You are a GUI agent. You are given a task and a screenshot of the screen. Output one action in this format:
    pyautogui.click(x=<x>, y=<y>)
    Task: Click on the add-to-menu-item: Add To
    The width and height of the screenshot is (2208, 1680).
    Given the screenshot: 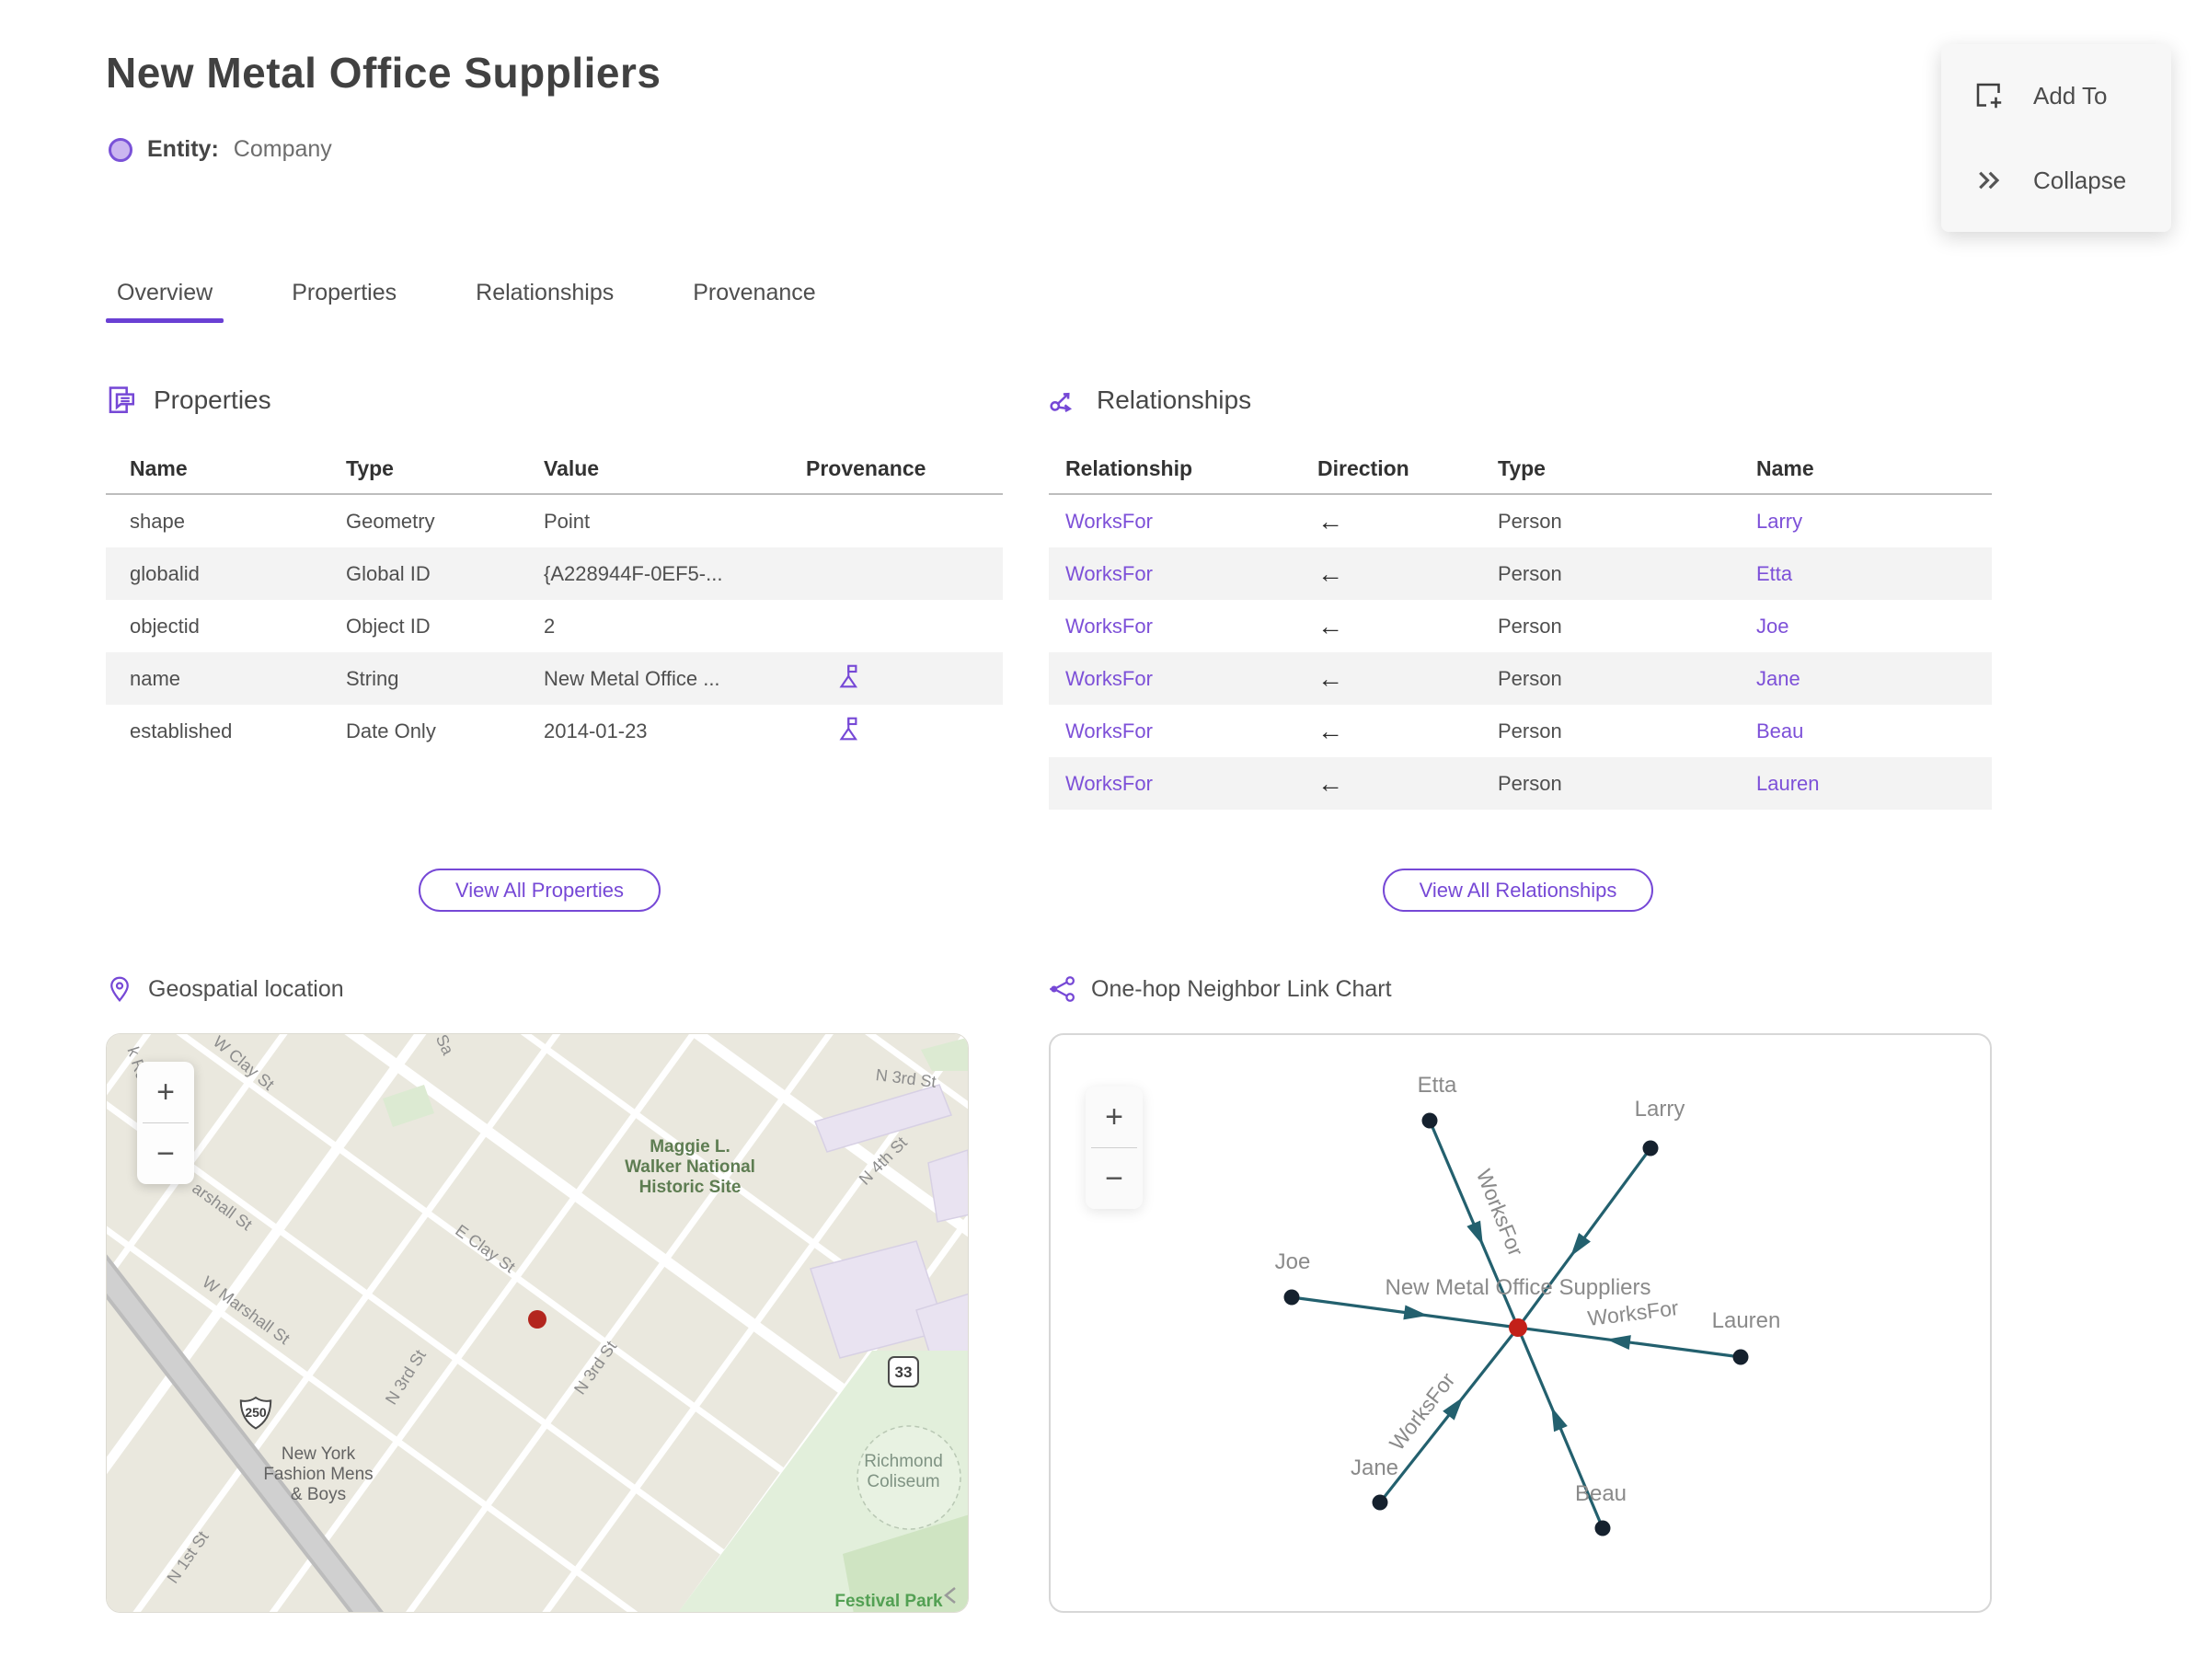 What is the action you would take?
    pyautogui.click(x=2056, y=95)
    